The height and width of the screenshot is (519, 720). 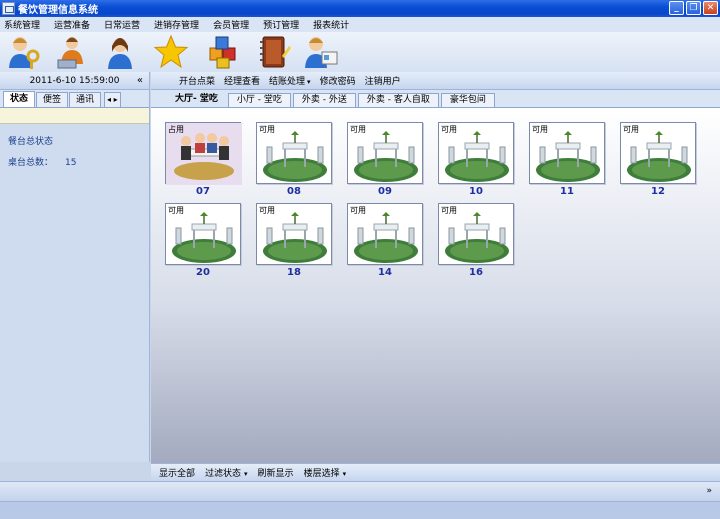 What do you see at coordinates (567, 191) in the screenshot?
I see `table-number: 11` at bounding box center [567, 191].